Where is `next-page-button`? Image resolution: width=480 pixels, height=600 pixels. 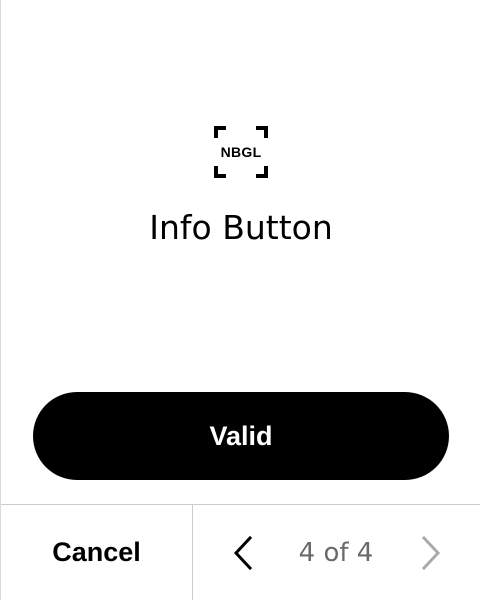
next-page-button is located at coordinates (431, 553).